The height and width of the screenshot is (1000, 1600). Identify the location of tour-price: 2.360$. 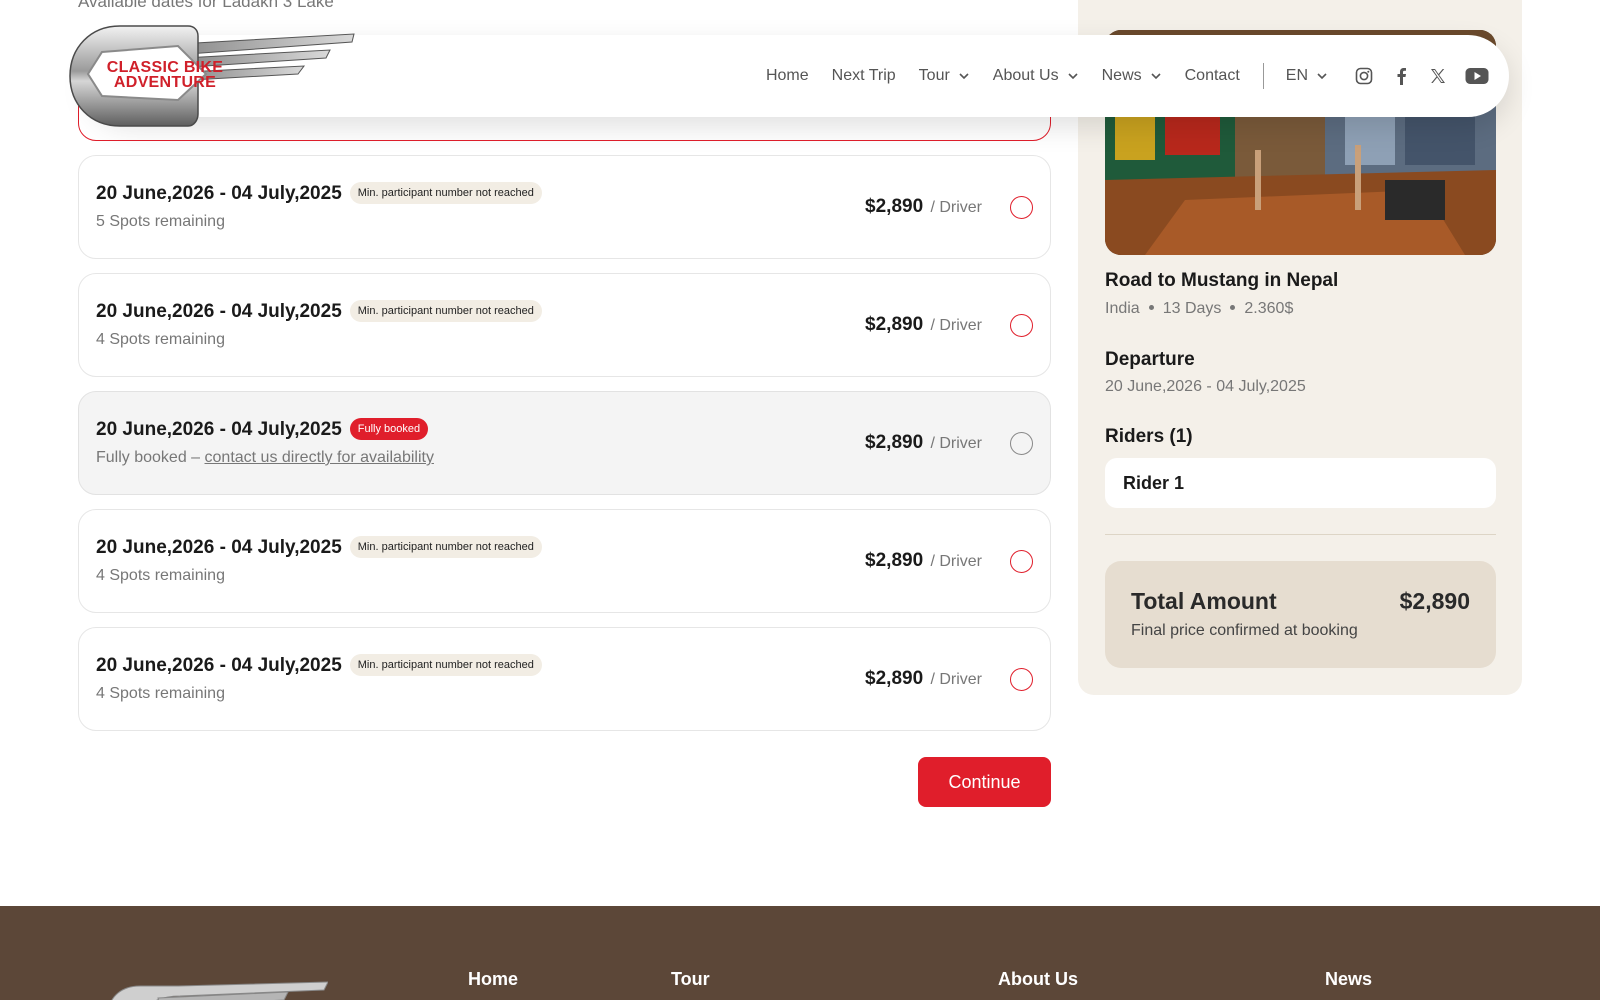
(1269, 308).